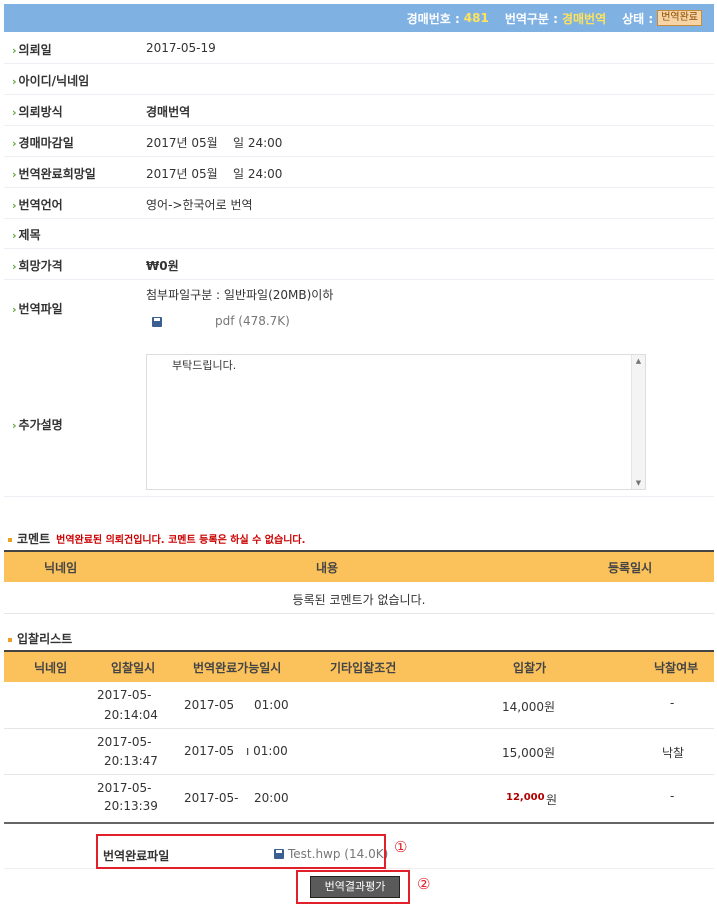  Describe the element at coordinates (638, 422) in the screenshot. I see `textarea-scrollbar: ▲ ▼` at that location.